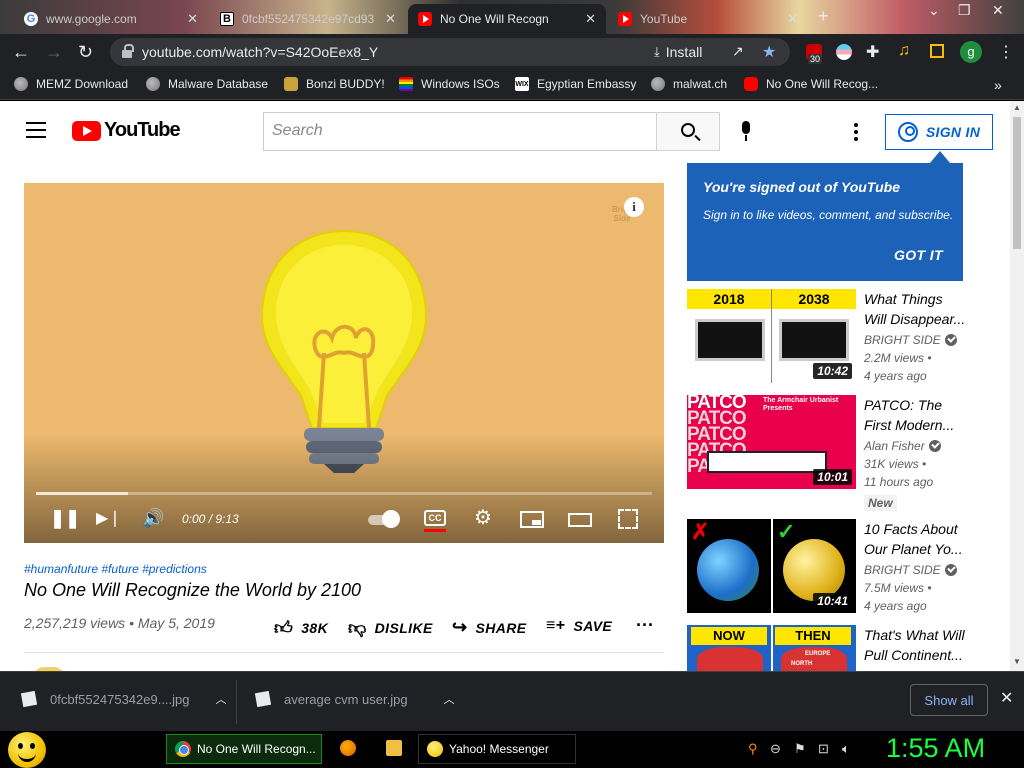 This screenshot has height=768, width=1024. Describe the element at coordinates (394, 748) in the screenshot. I see `folder-icon` at that location.